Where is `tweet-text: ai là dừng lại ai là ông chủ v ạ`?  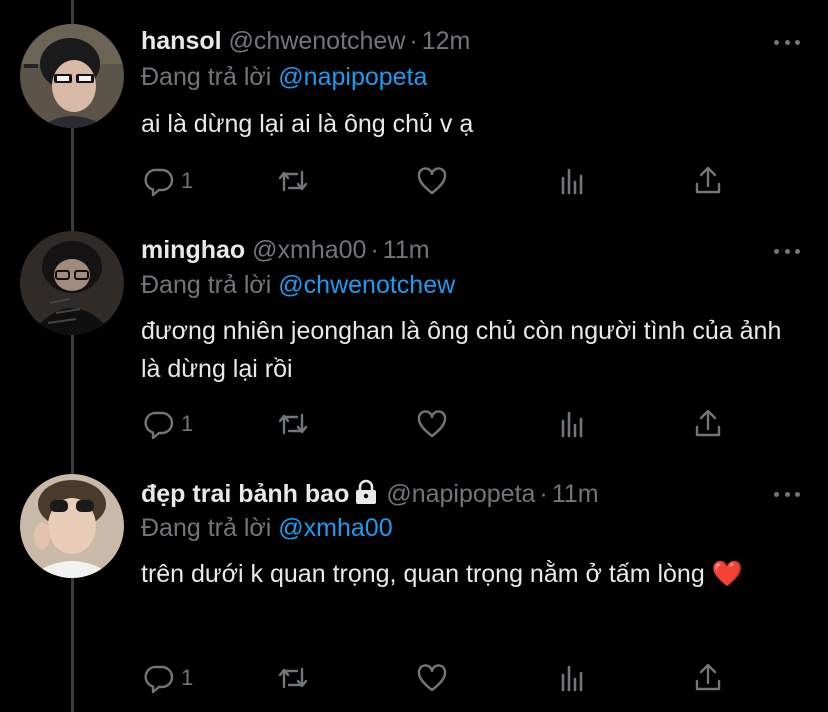 tweet-text: ai là dừng lại ai là ông chủ v ạ is located at coordinates (307, 124).